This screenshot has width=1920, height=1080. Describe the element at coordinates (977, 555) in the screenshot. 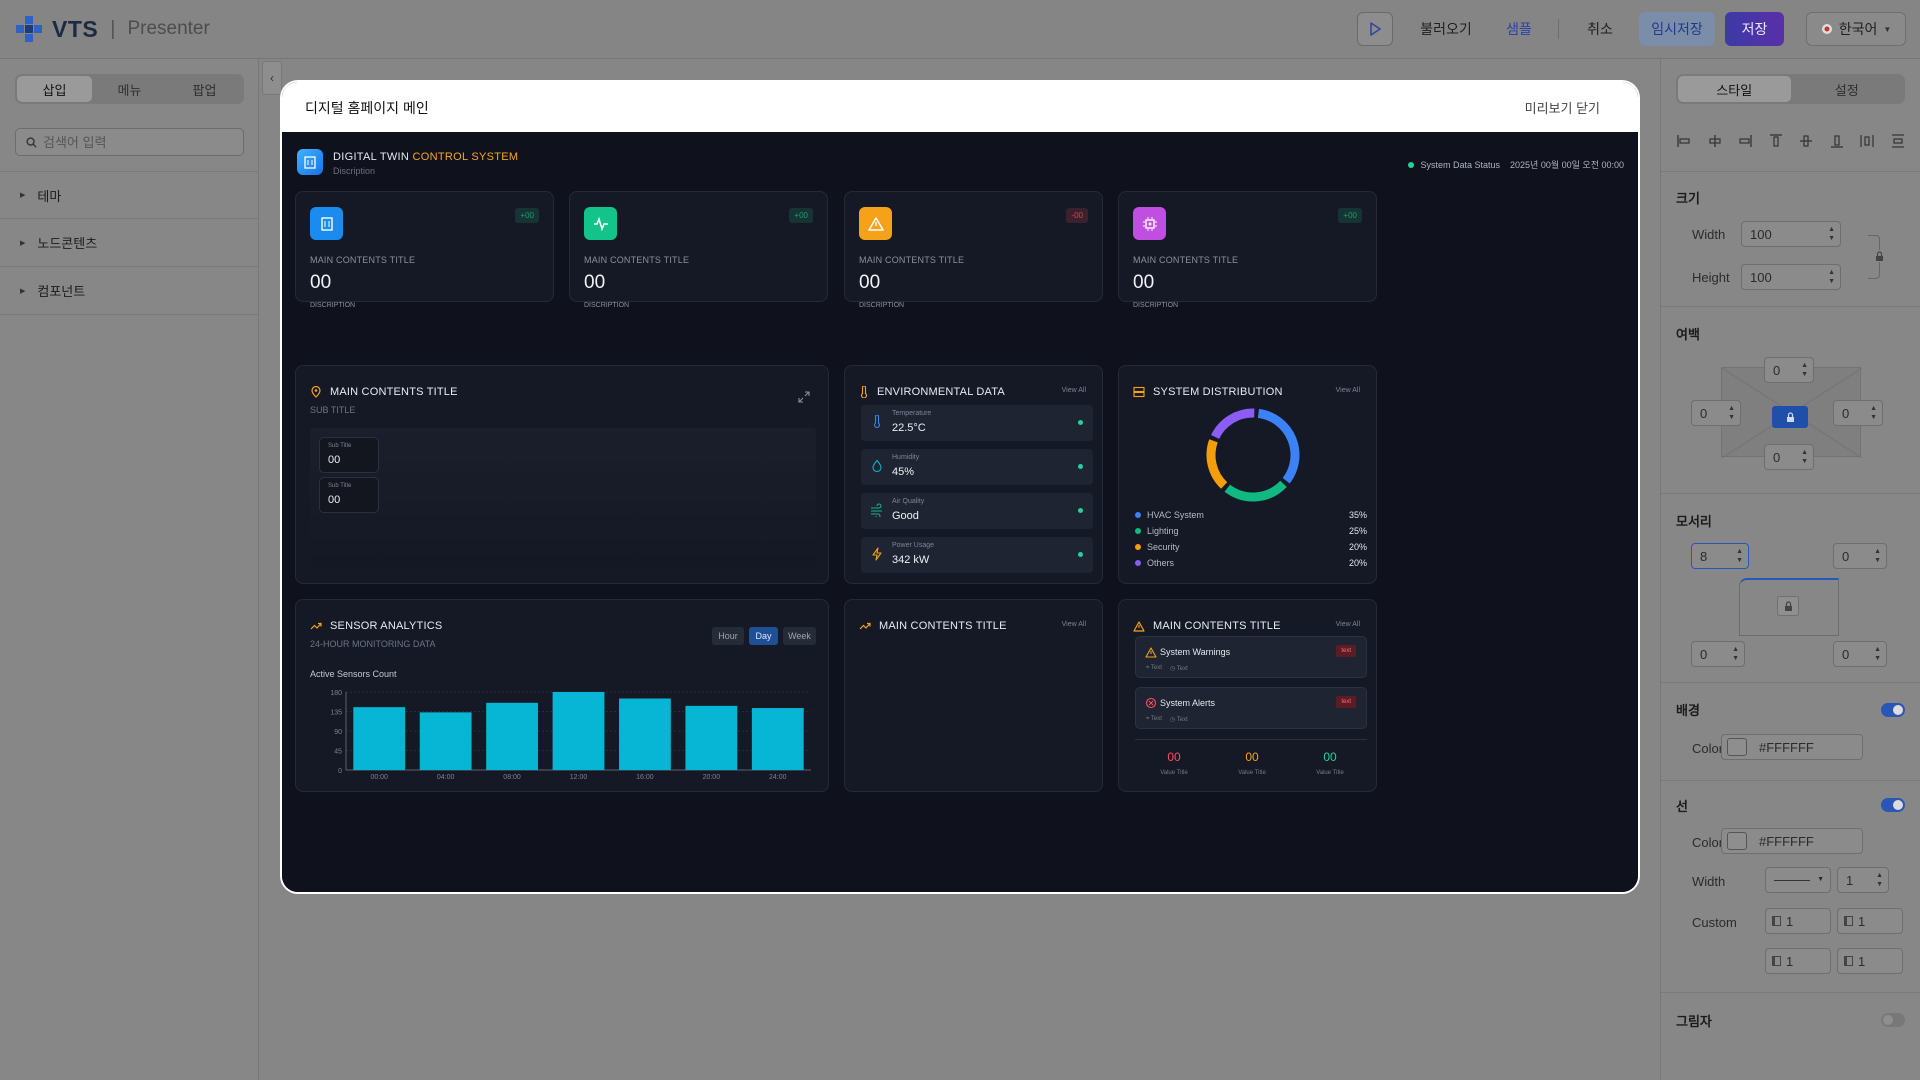

I see `env-data-row: Power Usage 342 kW` at that location.